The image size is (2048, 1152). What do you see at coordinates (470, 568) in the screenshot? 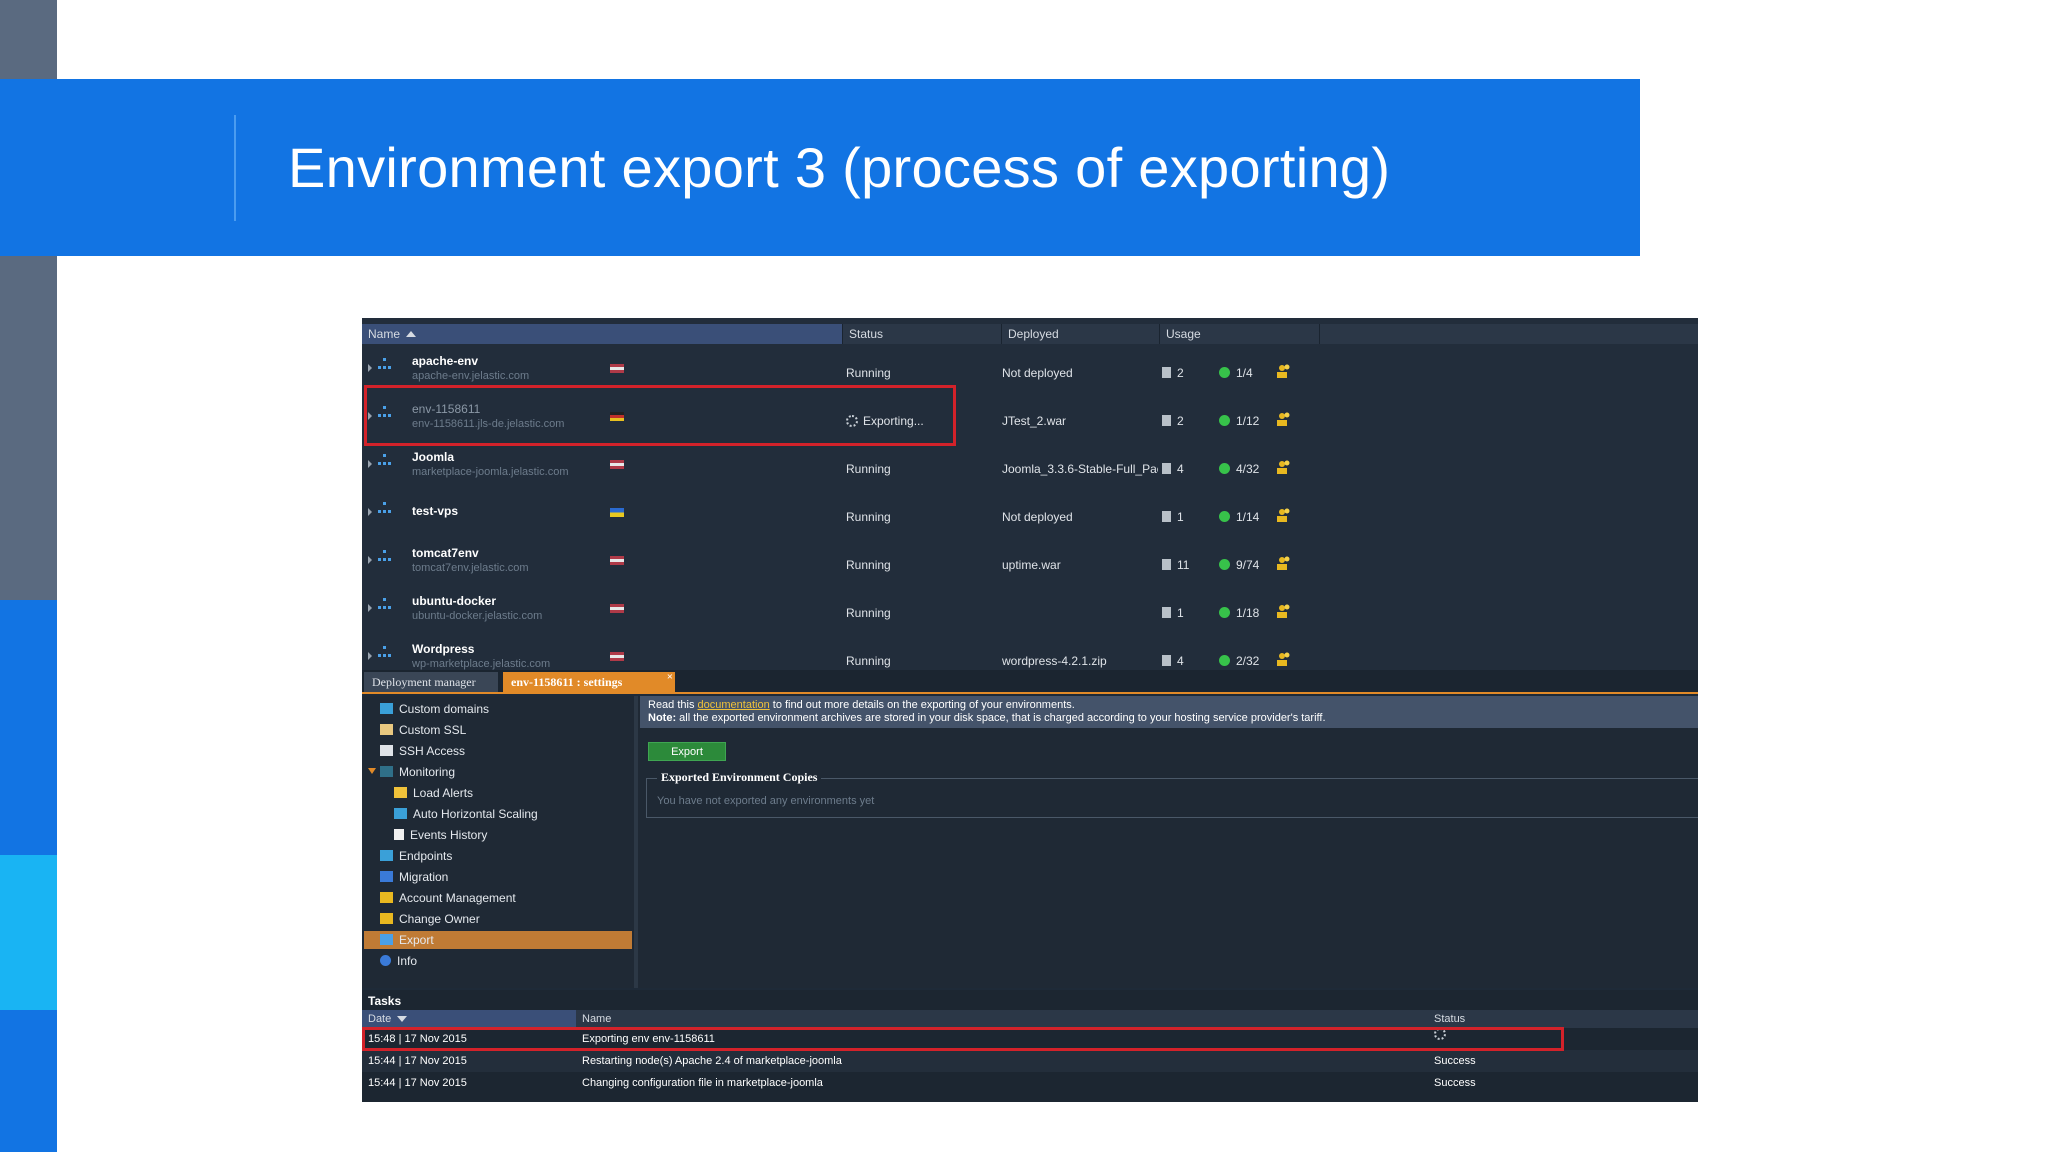
I see `environment-domain: tomcat7env.jelastic.com` at bounding box center [470, 568].